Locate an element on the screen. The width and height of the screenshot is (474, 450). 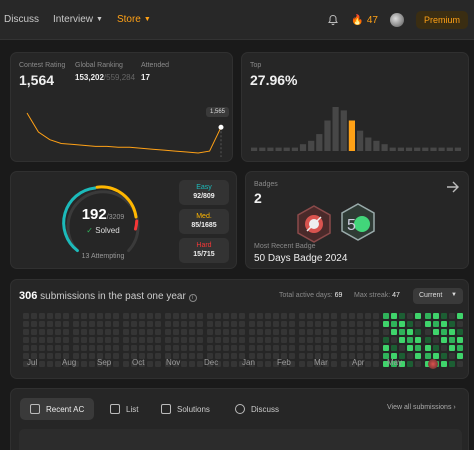
premium-button: Premium is located at coordinates (441, 20).